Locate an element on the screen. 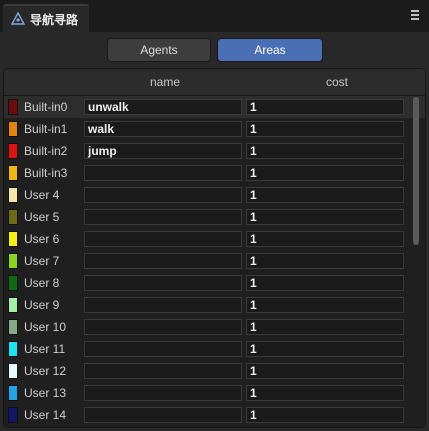 This screenshot has height=431, width=429. table-row: User 4 1 is located at coordinates (214, 195).